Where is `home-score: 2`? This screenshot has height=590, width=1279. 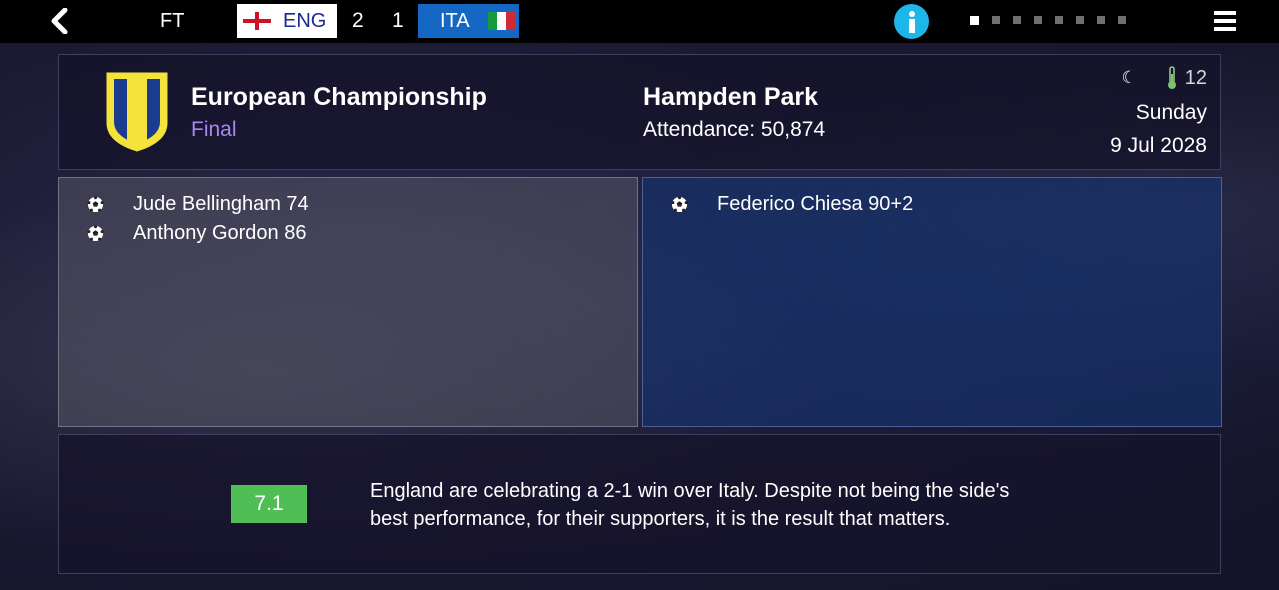
home-score: 2 is located at coordinates (358, 20).